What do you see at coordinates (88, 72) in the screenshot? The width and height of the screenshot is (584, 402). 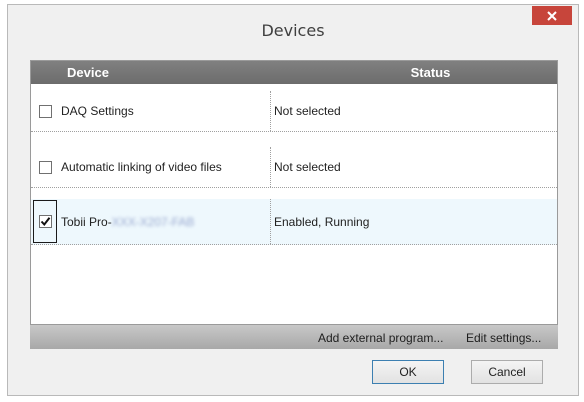 I see `column-header-device: Device` at bounding box center [88, 72].